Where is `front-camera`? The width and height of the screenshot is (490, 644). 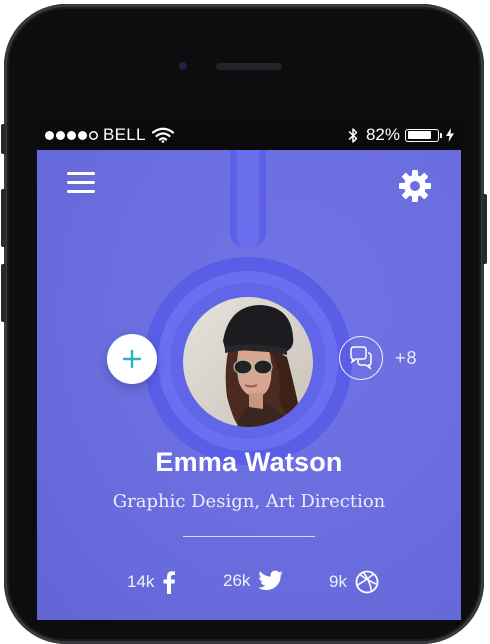
front-camera is located at coordinates (183, 66).